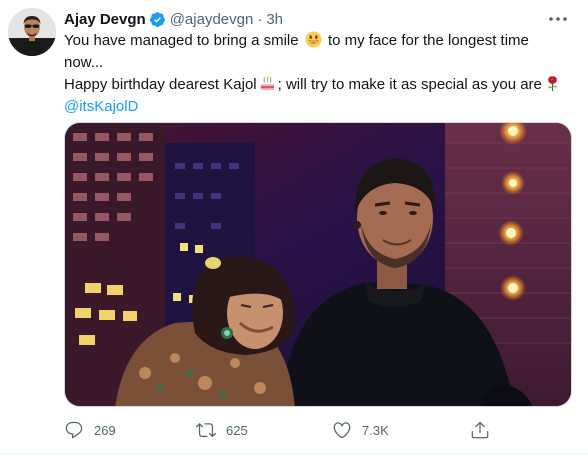 This screenshot has height=455, width=588. I want to click on mention-link: @itsKajolD, so click(101, 106).